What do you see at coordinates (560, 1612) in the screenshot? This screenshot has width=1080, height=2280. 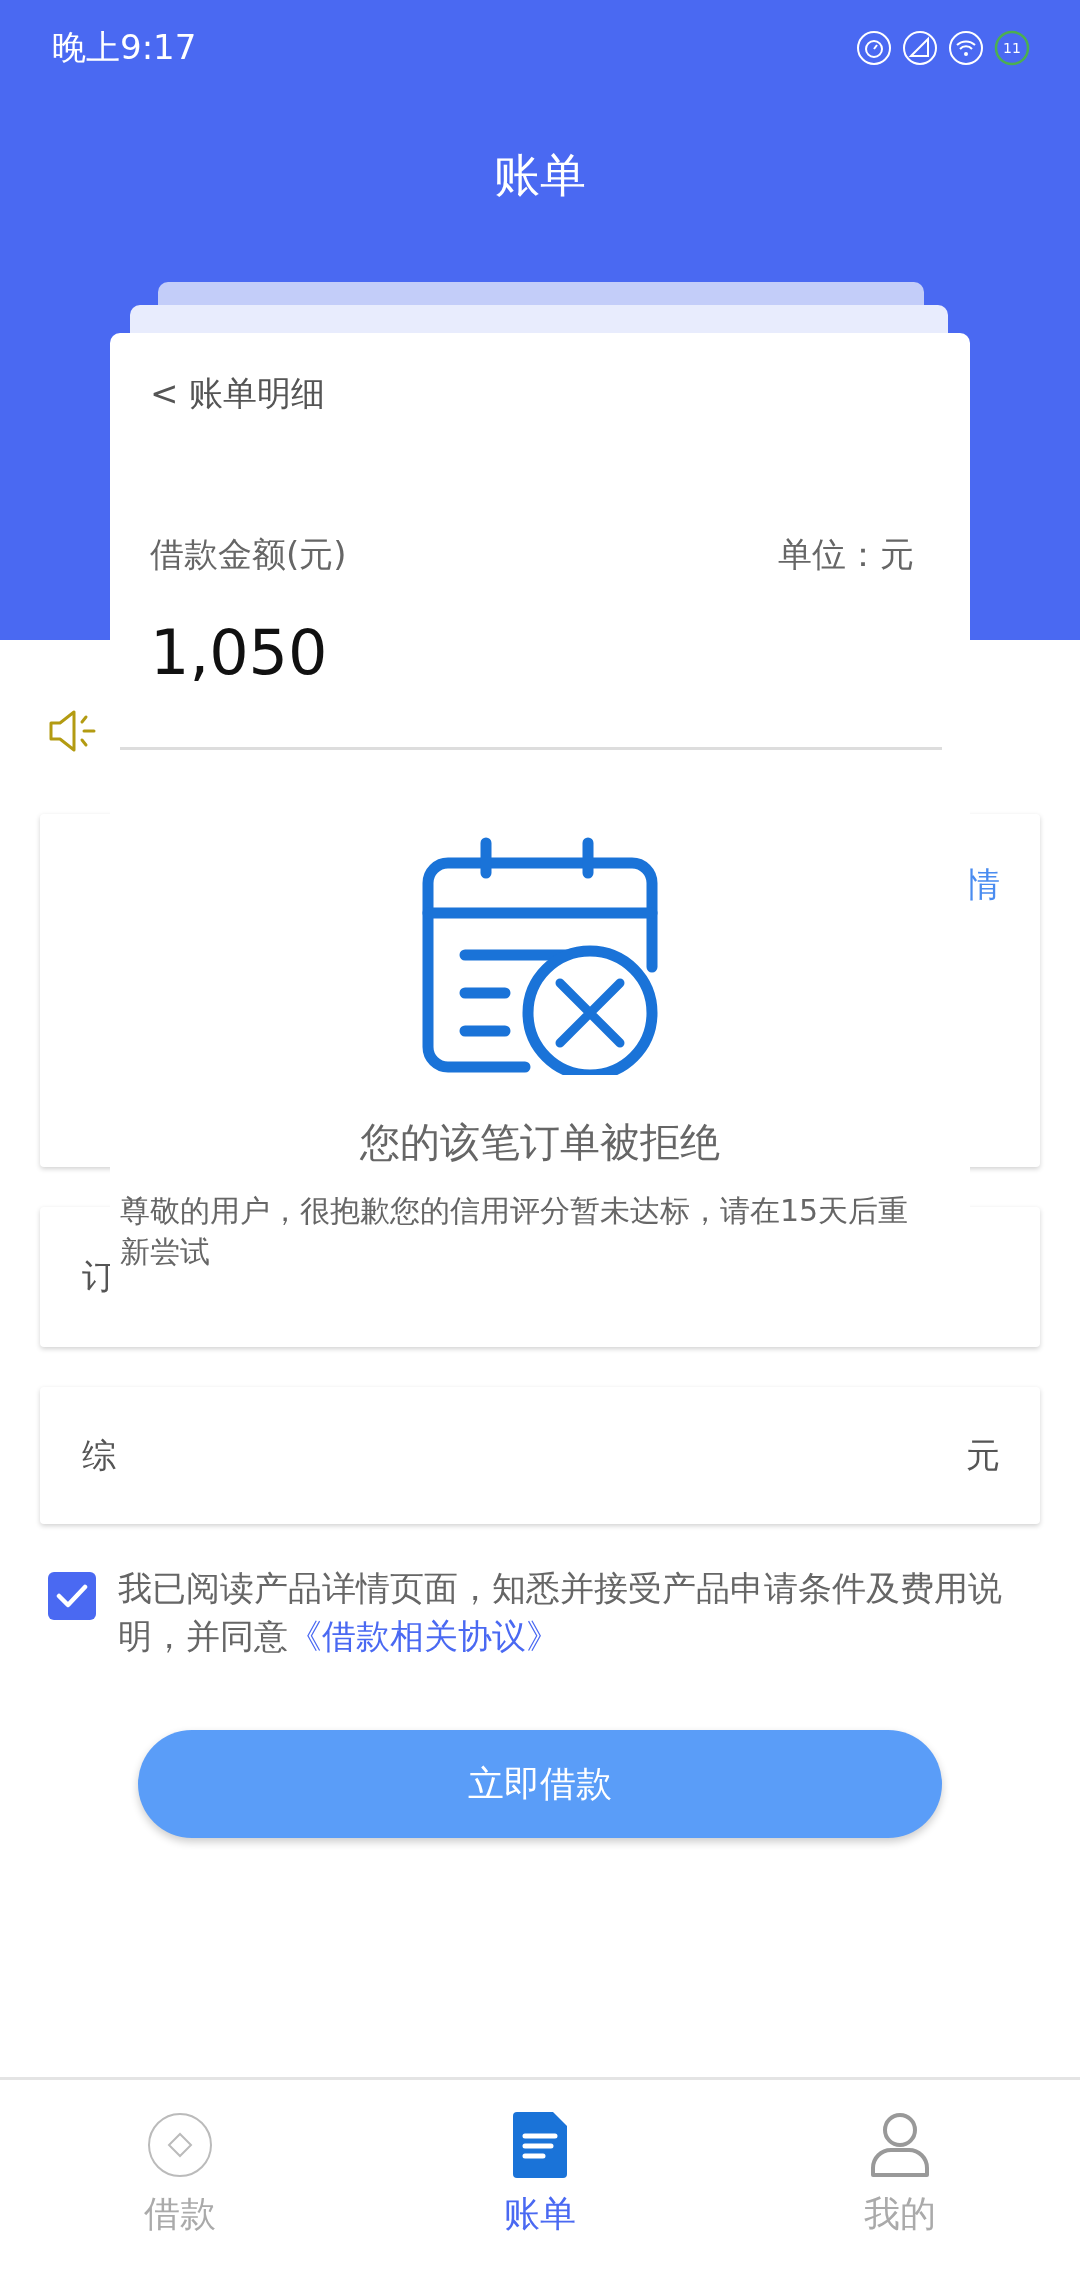 I see `agreement-text: 我已阅读产品详情页面，知悉并接受产品申请条件及费用说明，并同意《借款相关协议》` at bounding box center [560, 1612].